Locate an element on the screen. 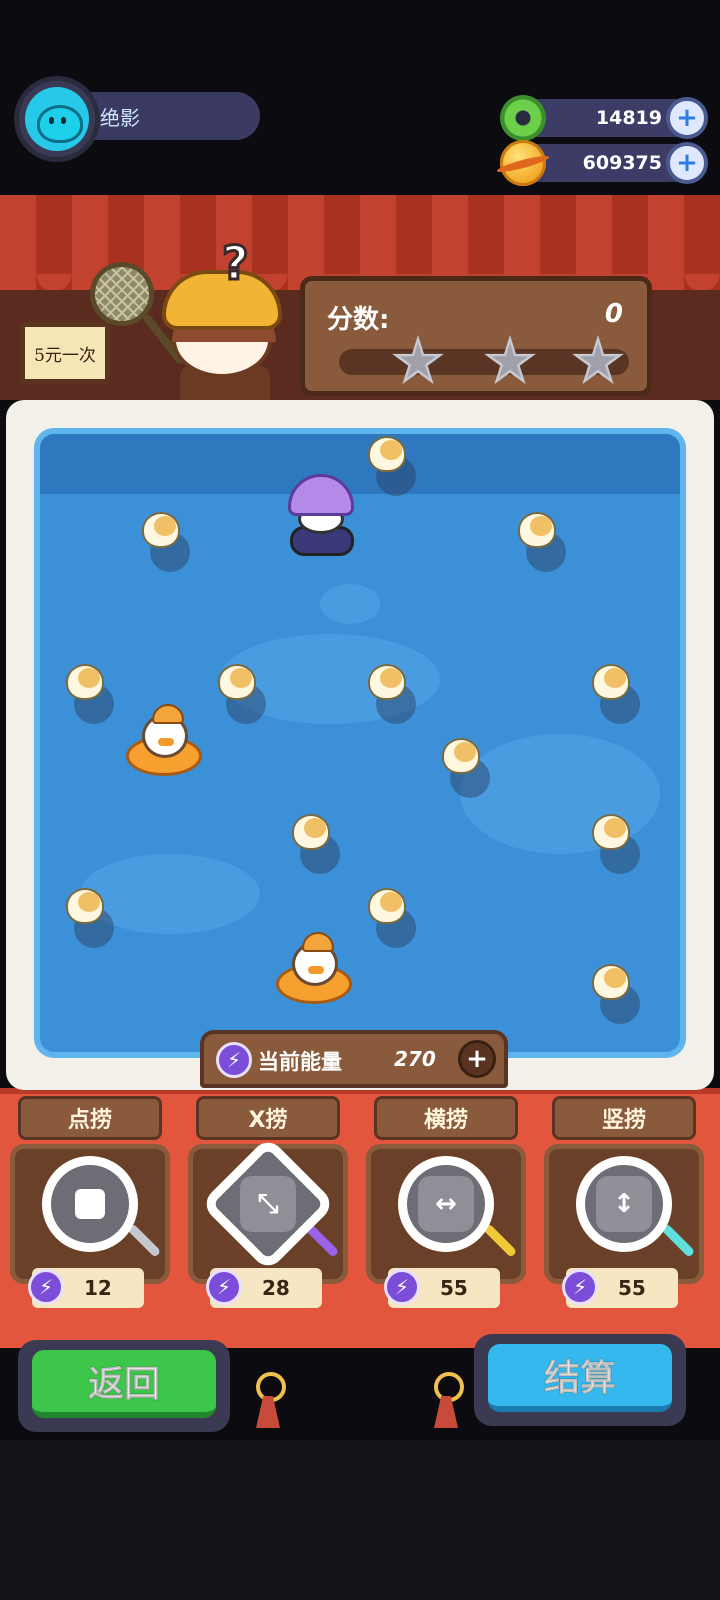  settle-button-frame: 结算 is located at coordinates (580, 1380).